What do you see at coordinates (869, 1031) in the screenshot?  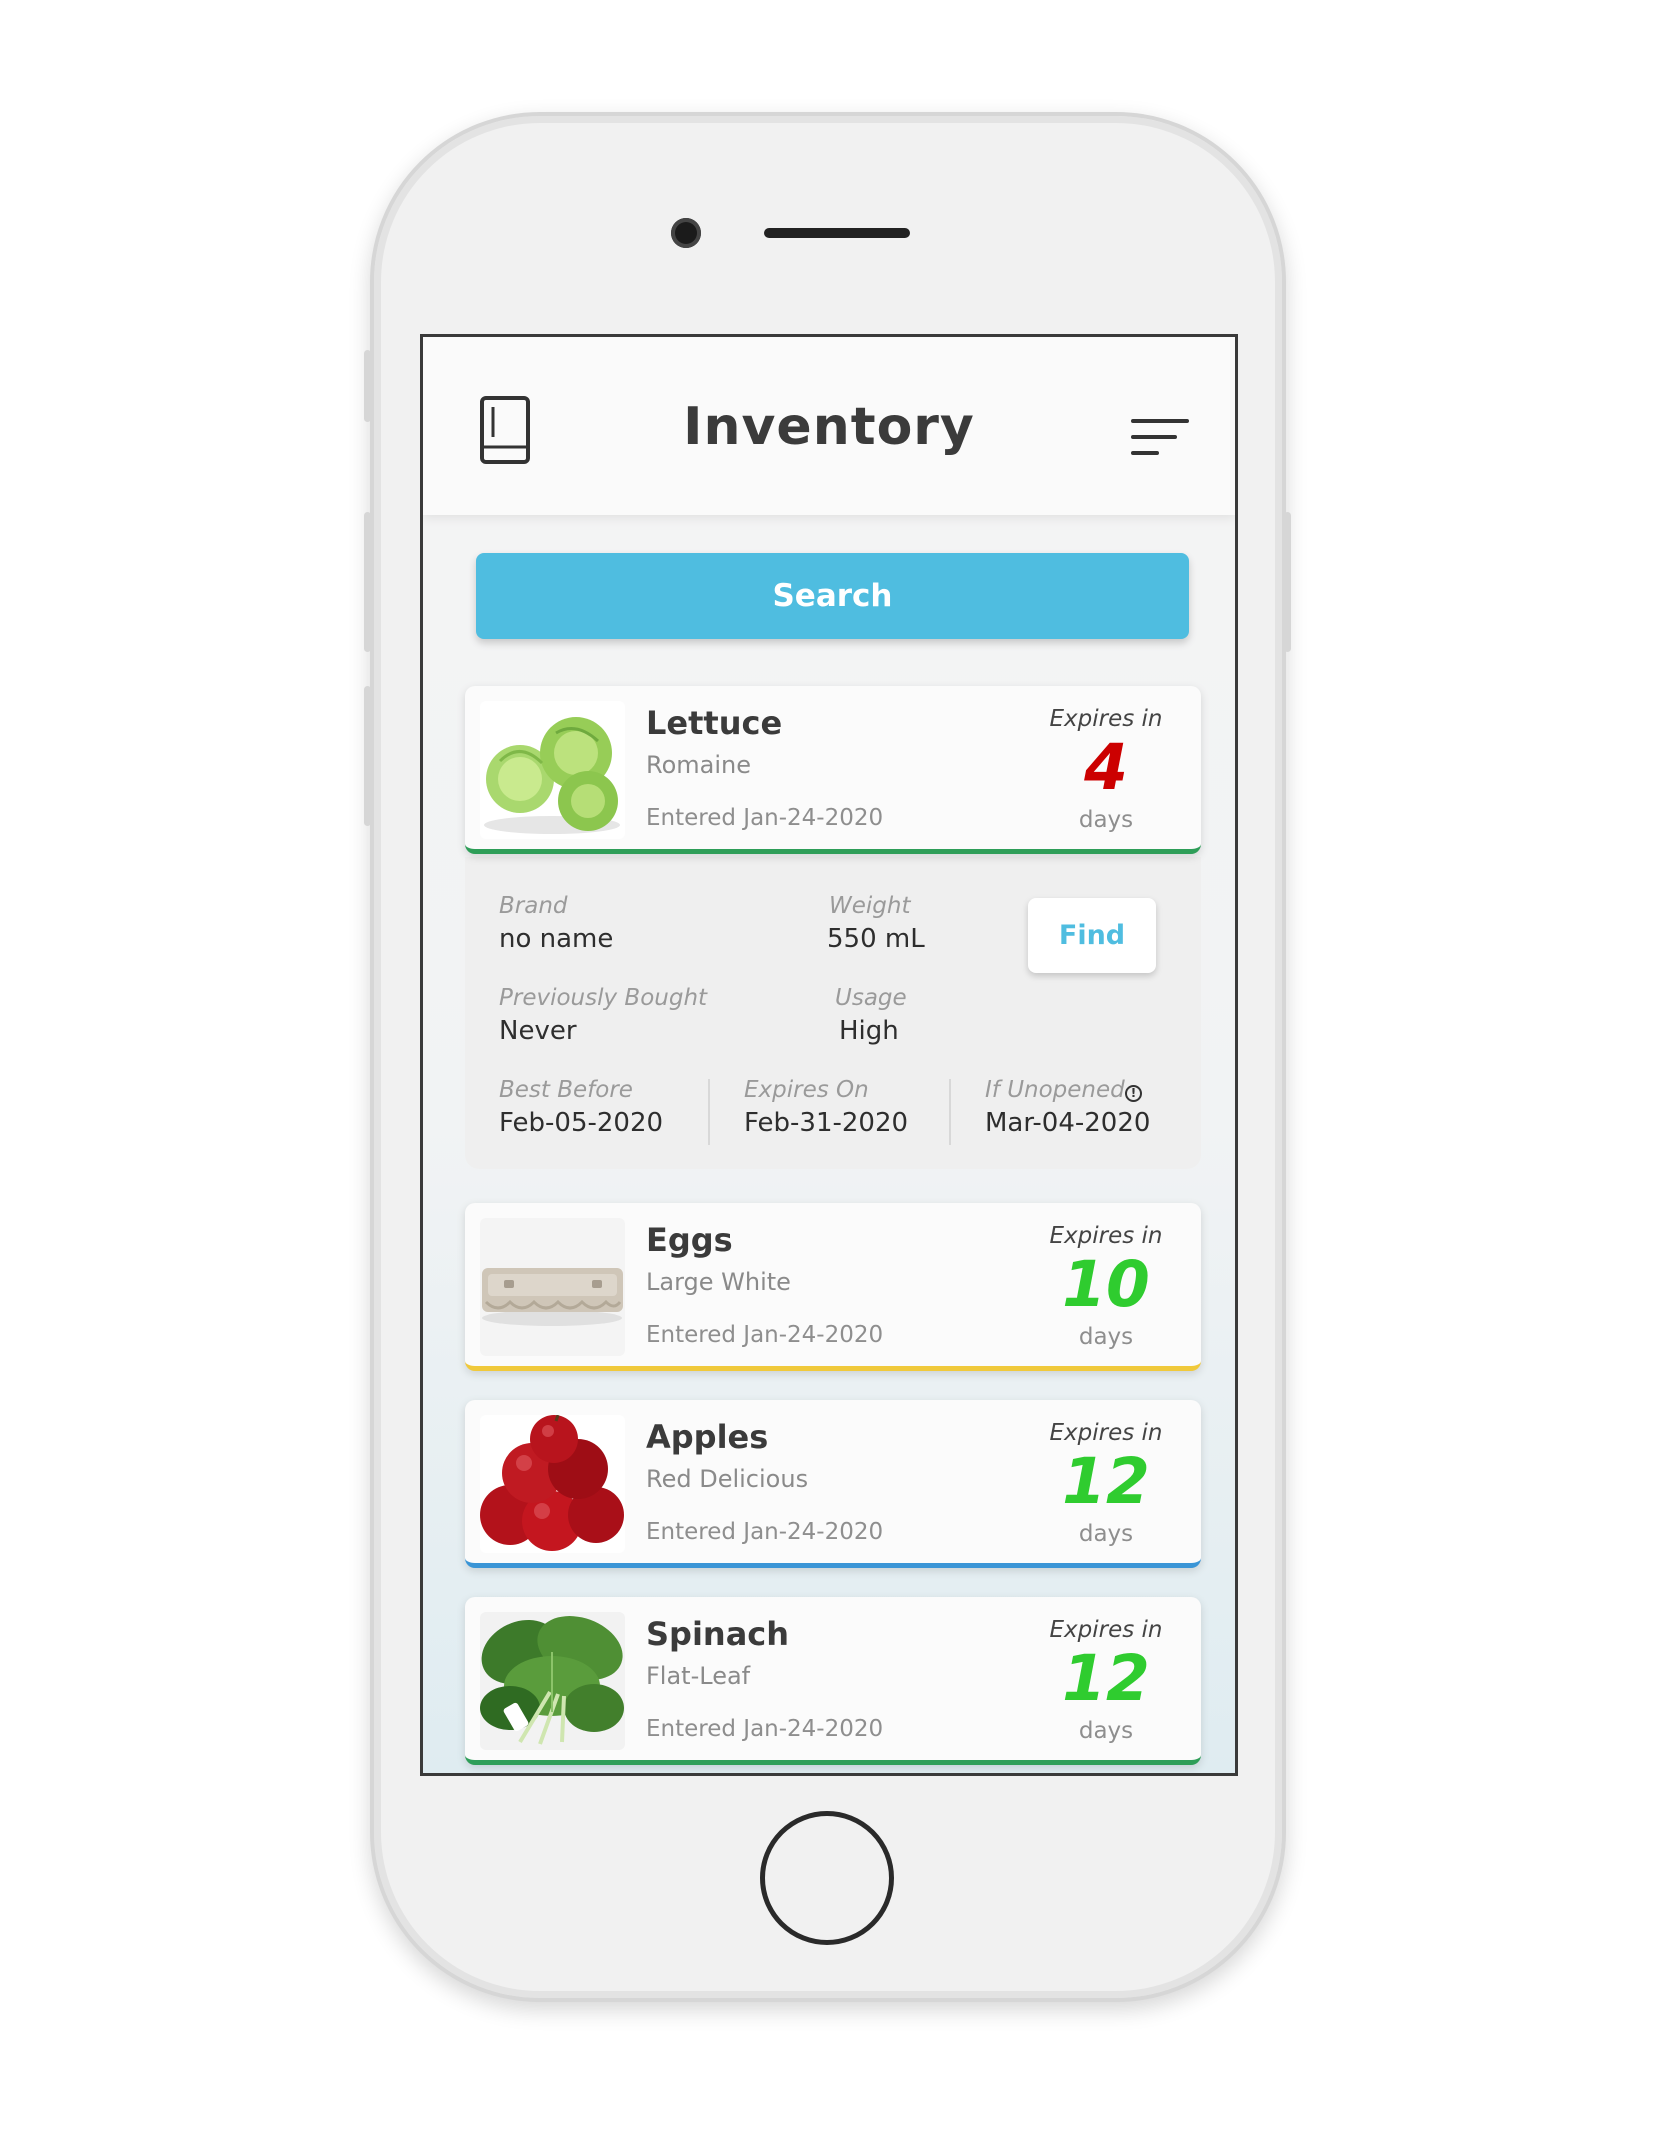 I see `usage-value: High` at bounding box center [869, 1031].